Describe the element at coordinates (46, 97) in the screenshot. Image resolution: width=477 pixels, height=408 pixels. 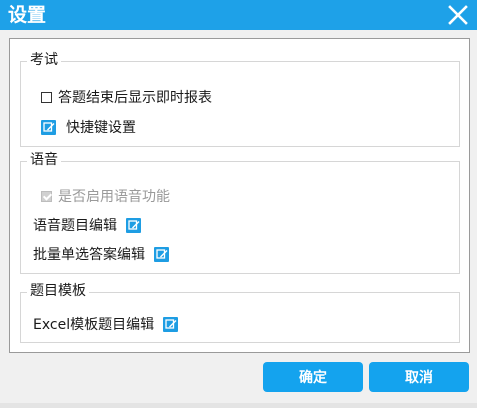
I see `show-report-checkbox` at that location.